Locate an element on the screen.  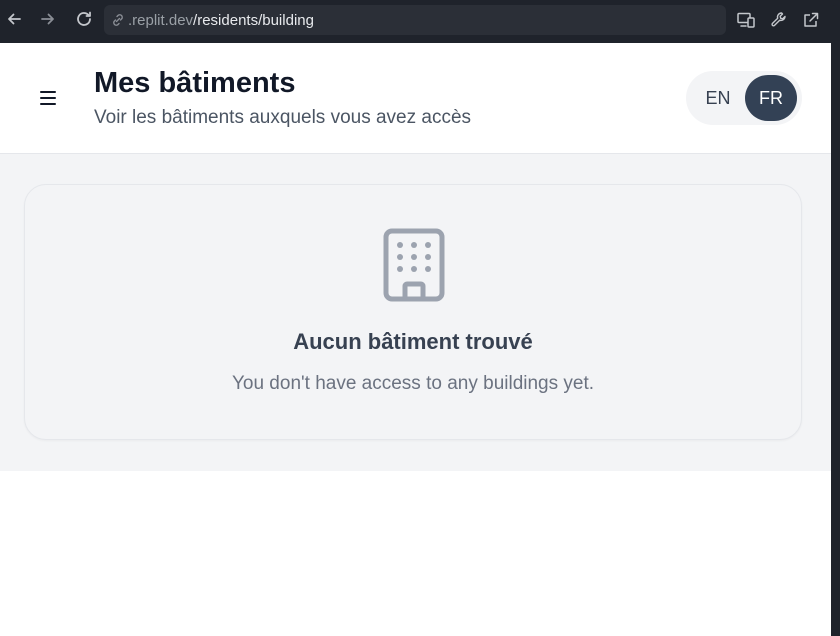
forward-icon is located at coordinates (48, 19).